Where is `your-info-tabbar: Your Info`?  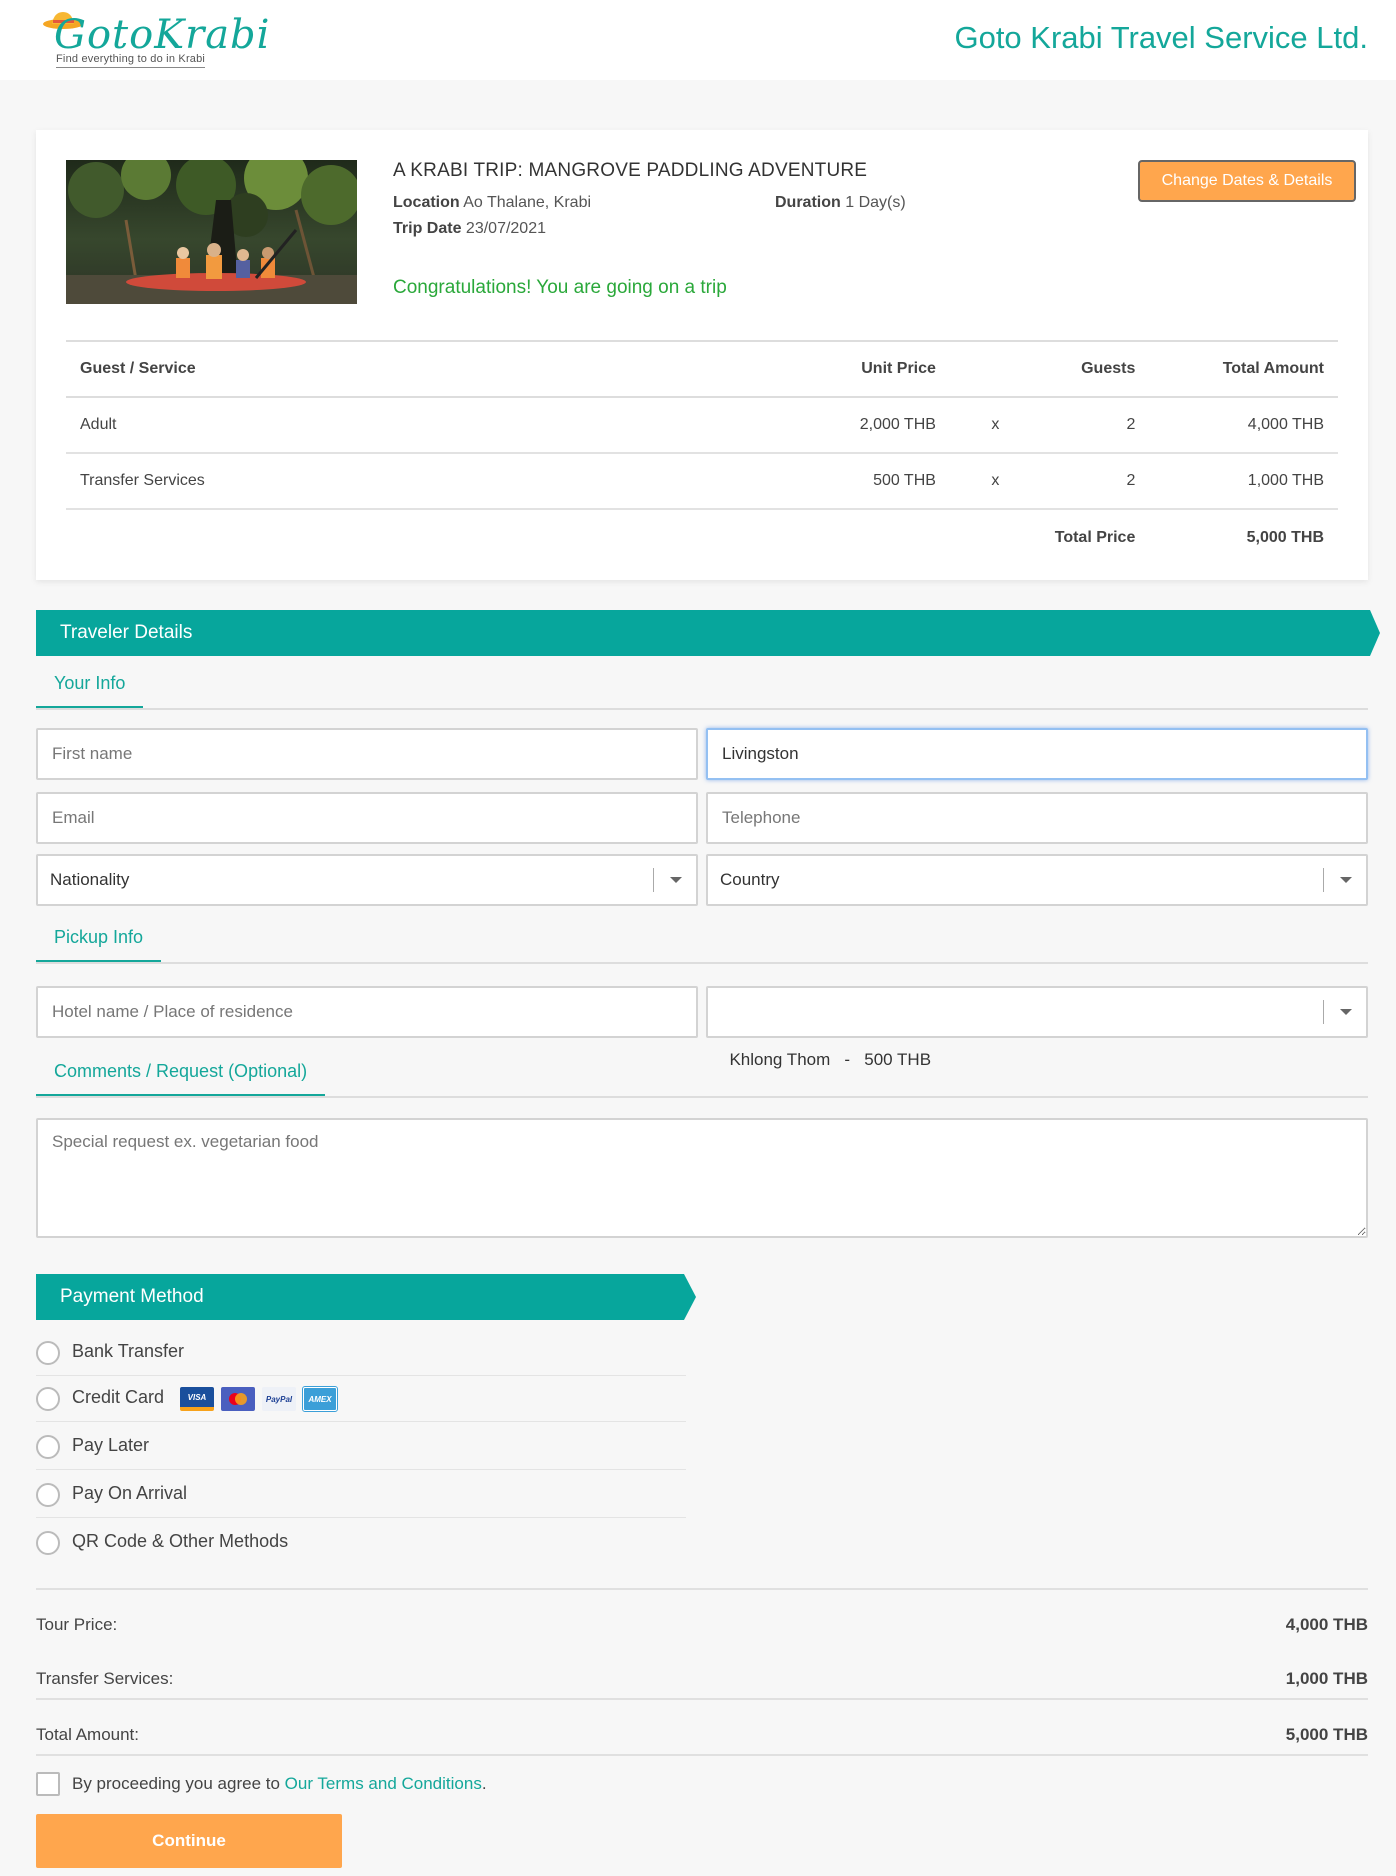
your-info-tabbar: Your Info is located at coordinates (702, 691).